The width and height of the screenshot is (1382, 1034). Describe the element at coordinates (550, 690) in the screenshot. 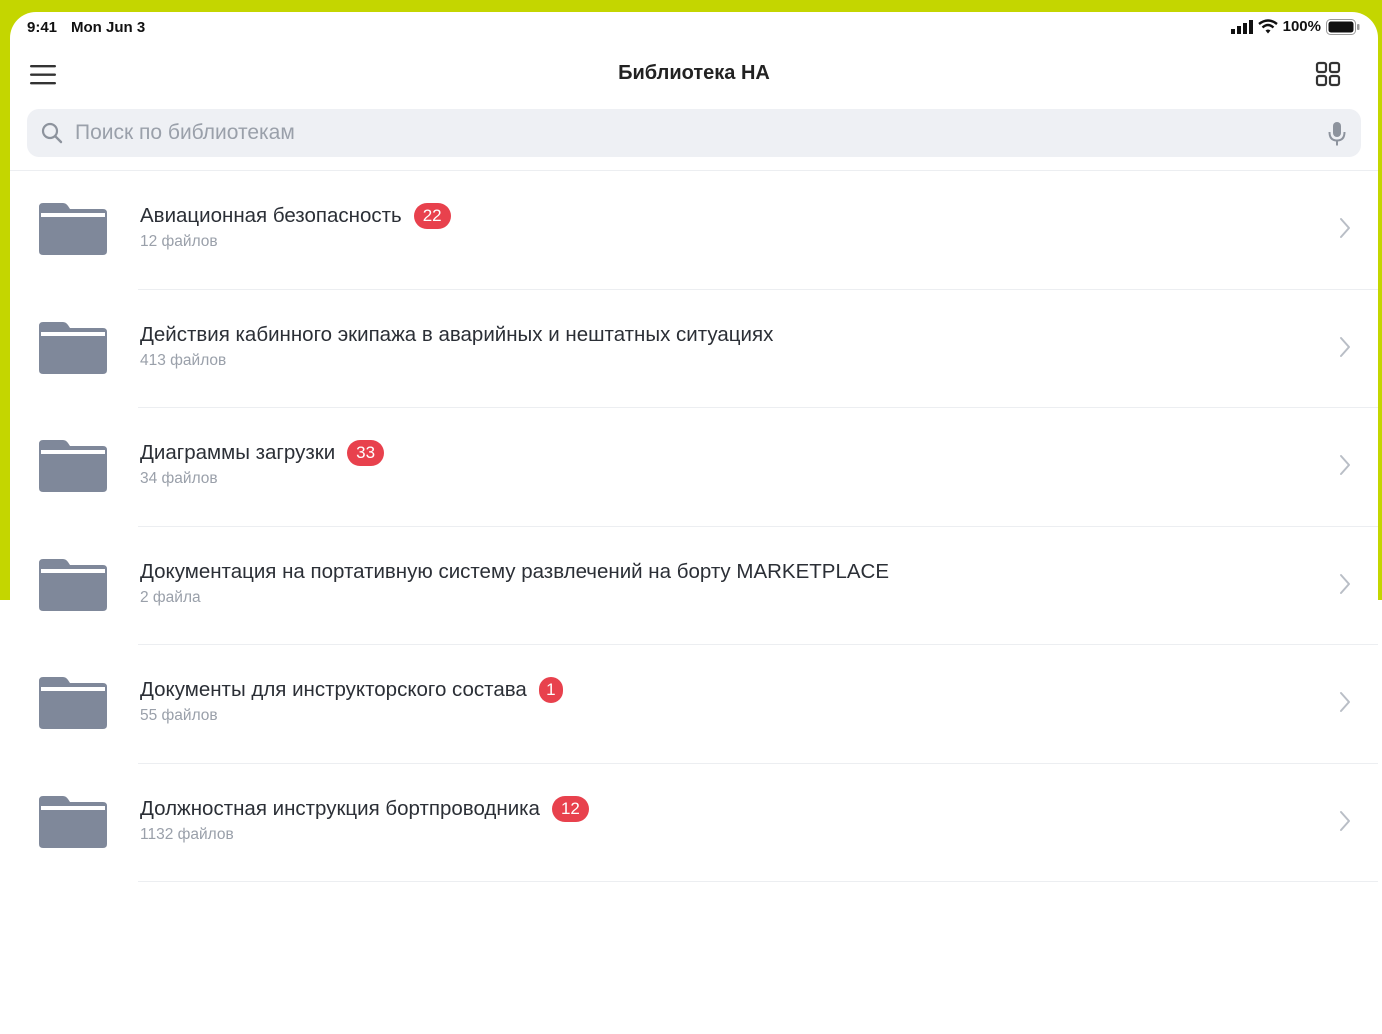

I see `unread-badge: 1` at that location.